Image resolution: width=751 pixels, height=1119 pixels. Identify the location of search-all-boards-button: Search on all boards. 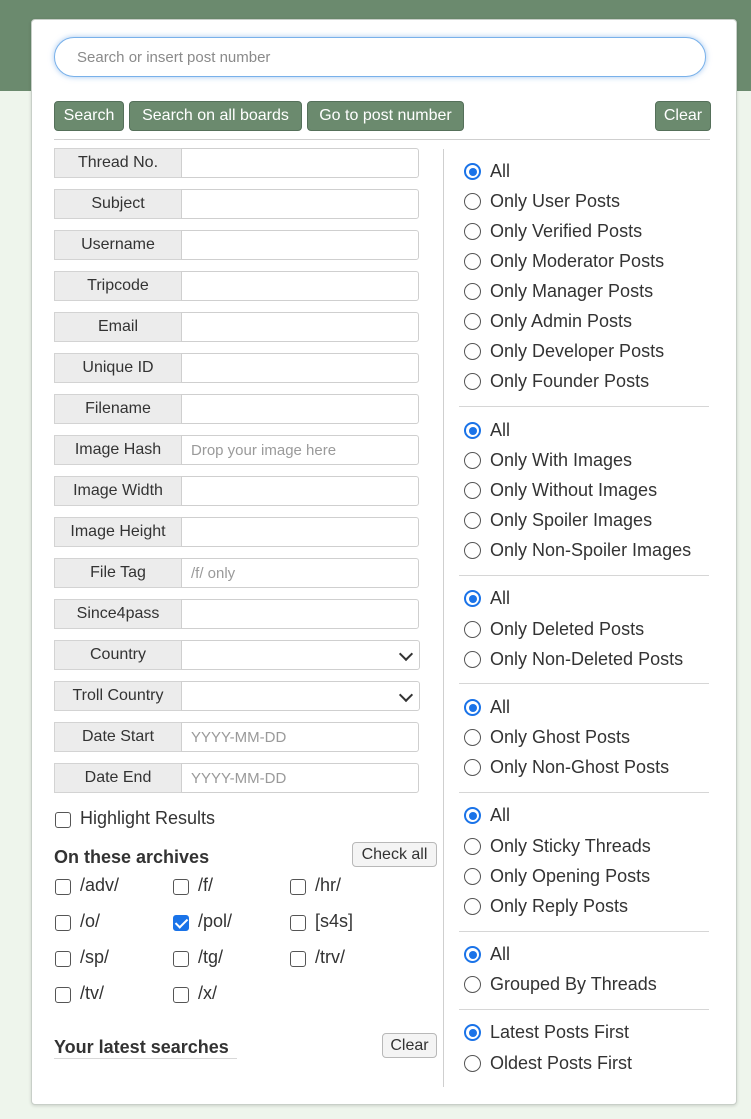
(215, 116).